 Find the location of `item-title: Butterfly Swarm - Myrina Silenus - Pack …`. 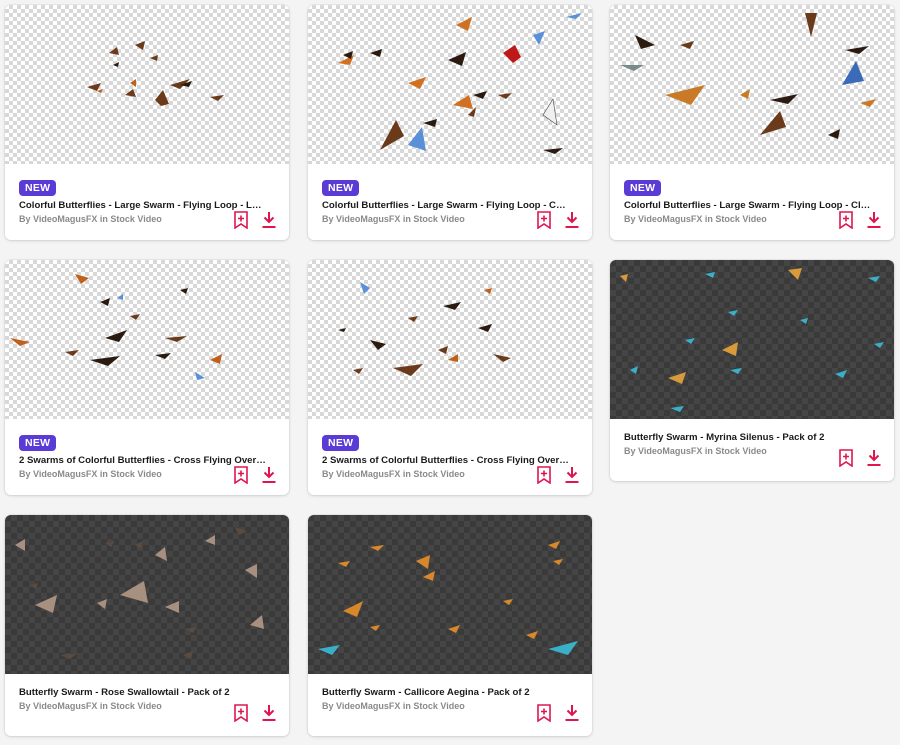

item-title: Butterfly Swarm - Myrina Silenus - Pack … is located at coordinates (748, 437).